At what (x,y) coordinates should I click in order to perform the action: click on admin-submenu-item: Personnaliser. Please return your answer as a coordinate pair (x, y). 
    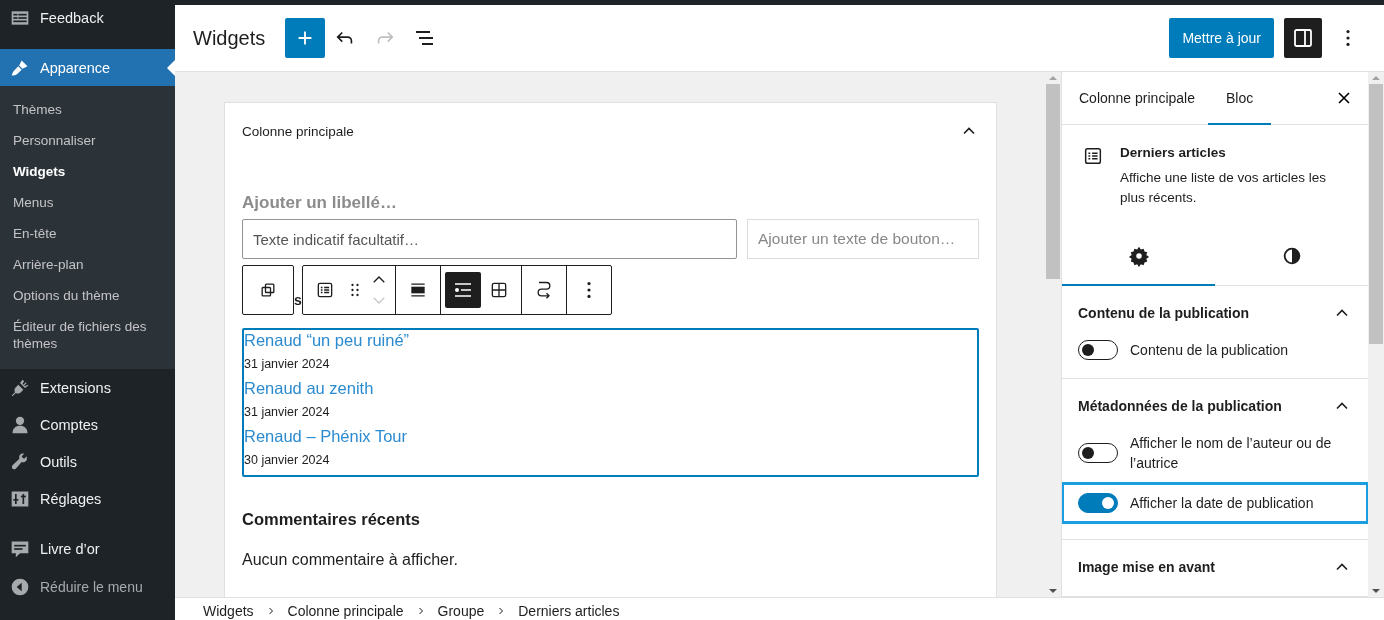
    Looking at the image, I should click on (87, 140).